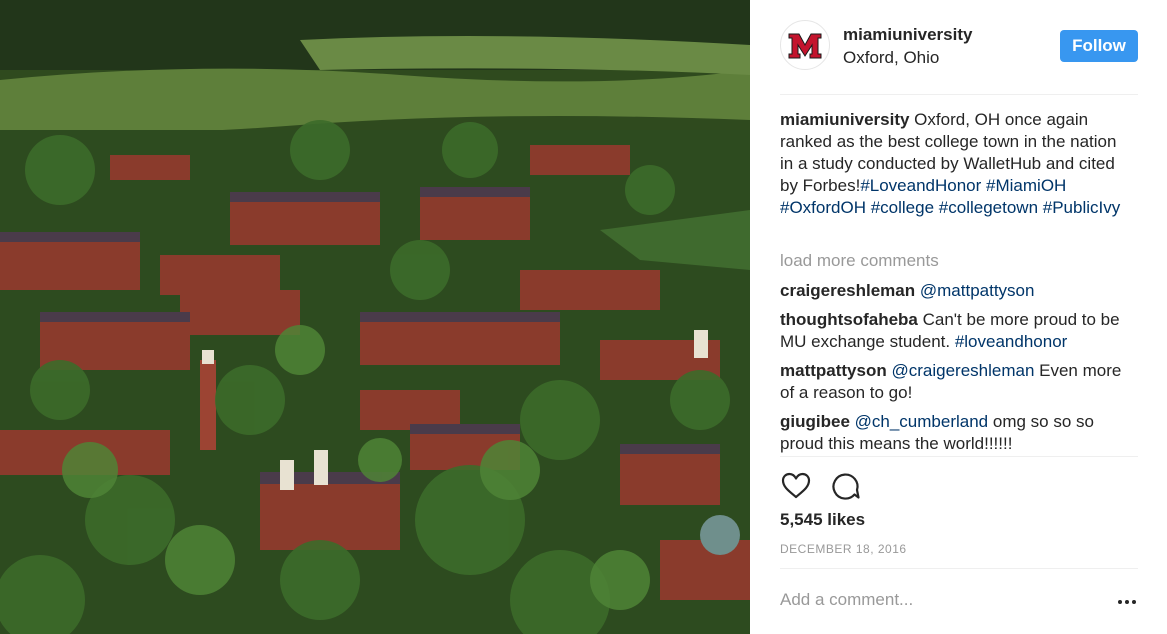 The height and width of the screenshot is (634, 1167). I want to click on follow-button: Follow, so click(1099, 46).